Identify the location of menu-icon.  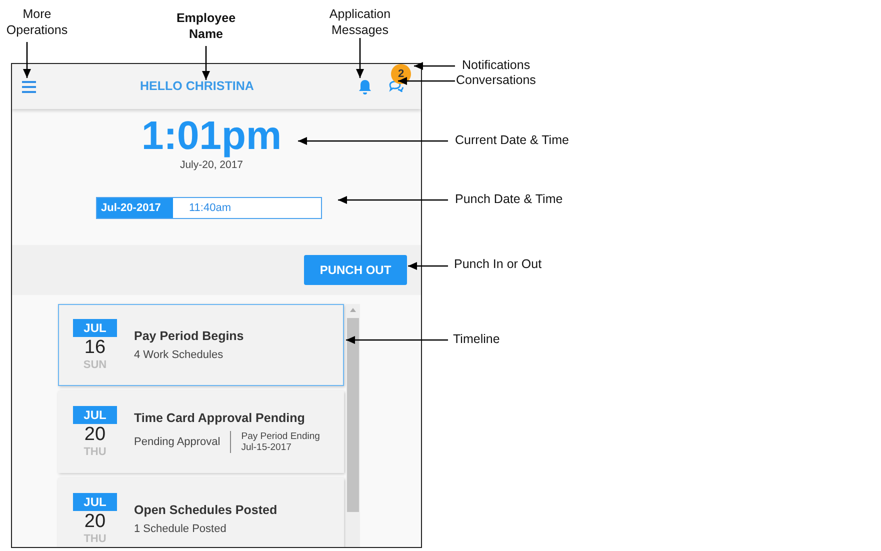
(29, 86).